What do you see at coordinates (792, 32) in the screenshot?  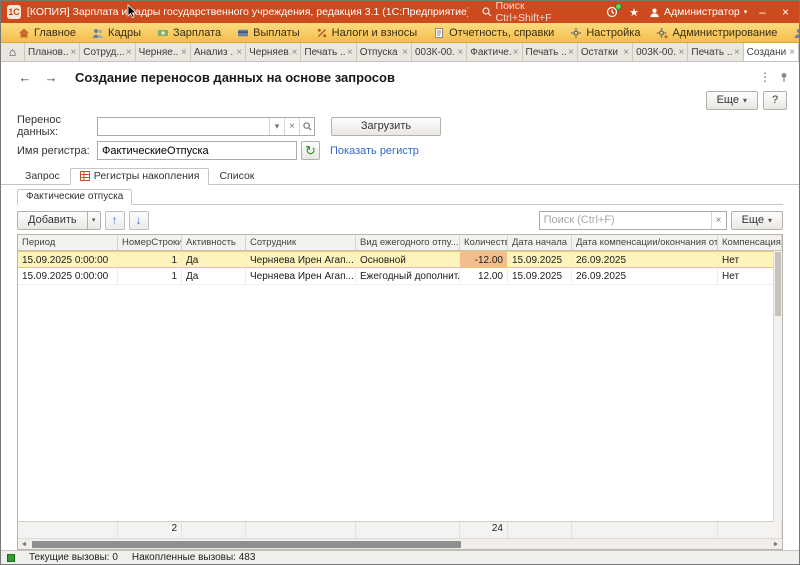 I see `menu-item-employees: Сотрудники` at bounding box center [792, 32].